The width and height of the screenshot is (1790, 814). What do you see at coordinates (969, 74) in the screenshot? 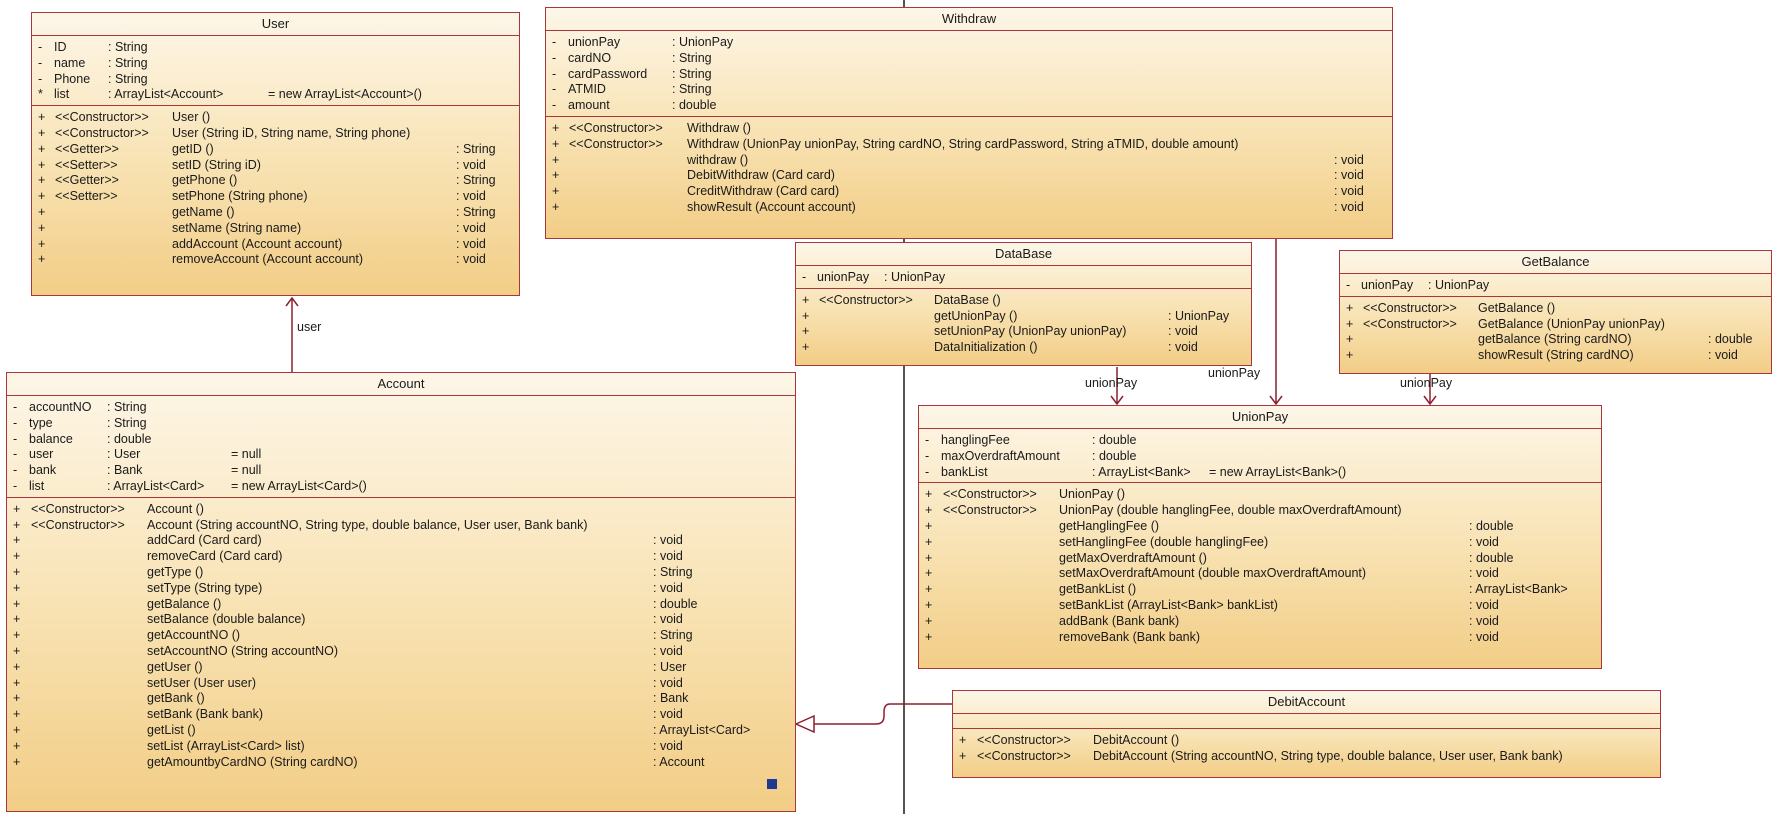
I see `attribute-row: - cardPassword: String` at bounding box center [969, 74].